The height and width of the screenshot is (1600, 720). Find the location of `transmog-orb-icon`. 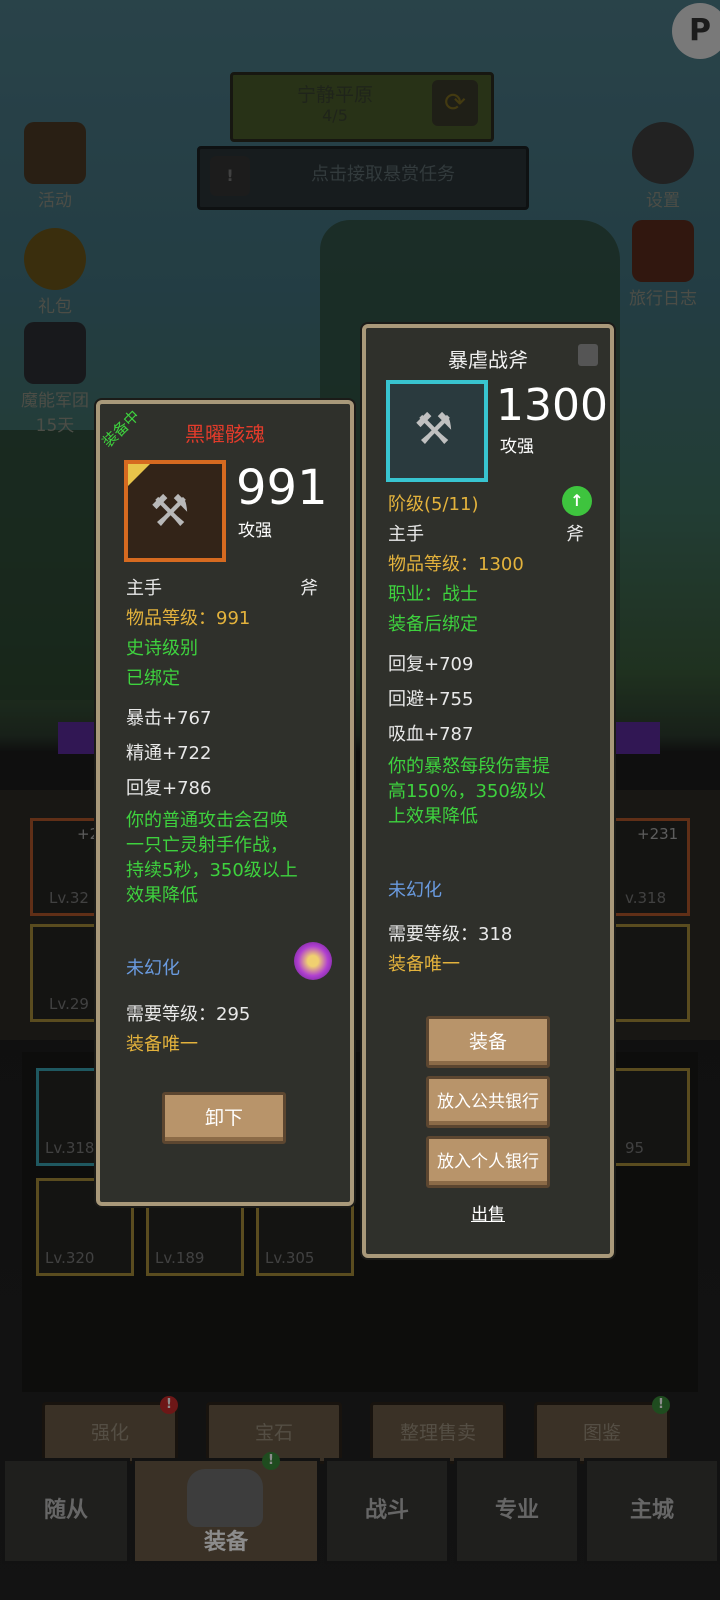

transmog-orb-icon is located at coordinates (313, 961).